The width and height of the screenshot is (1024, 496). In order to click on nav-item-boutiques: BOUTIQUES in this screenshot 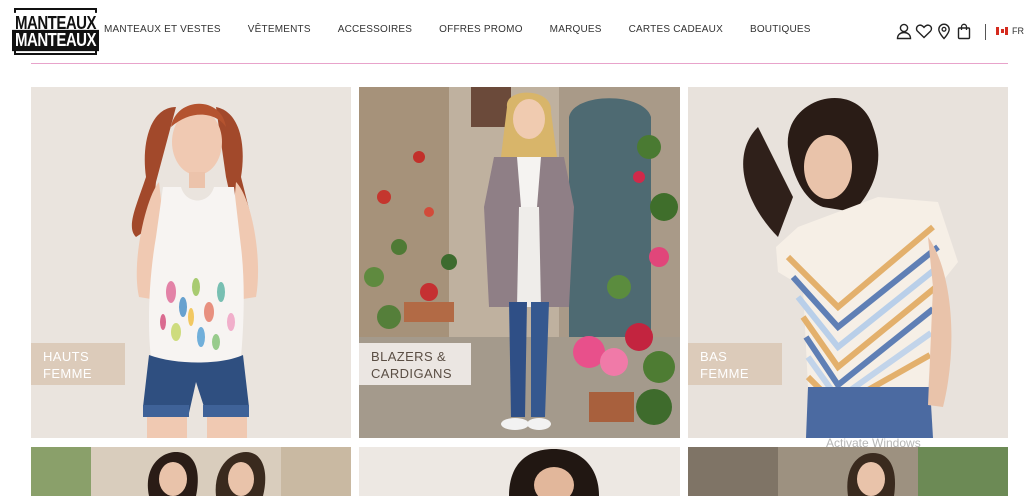, I will do `click(780, 32)`.